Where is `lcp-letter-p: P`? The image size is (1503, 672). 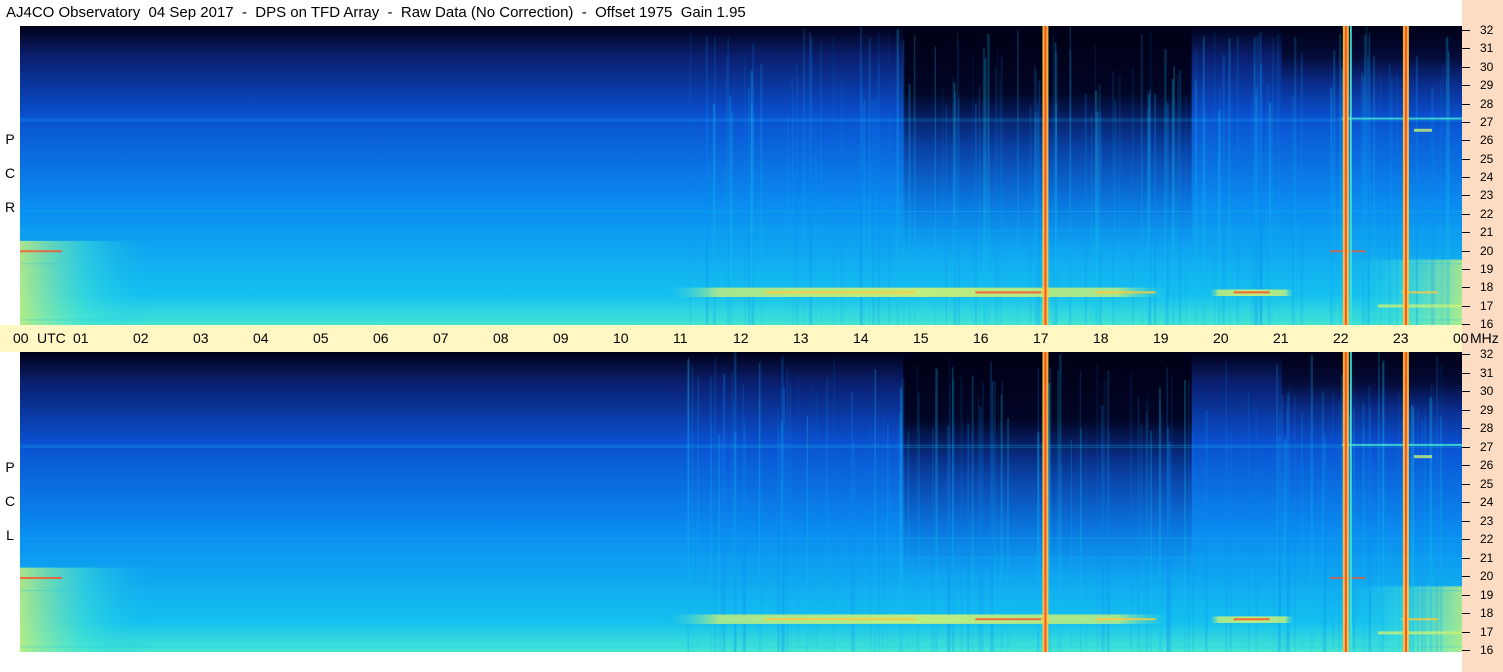
lcp-letter-p: P is located at coordinates (10, 467).